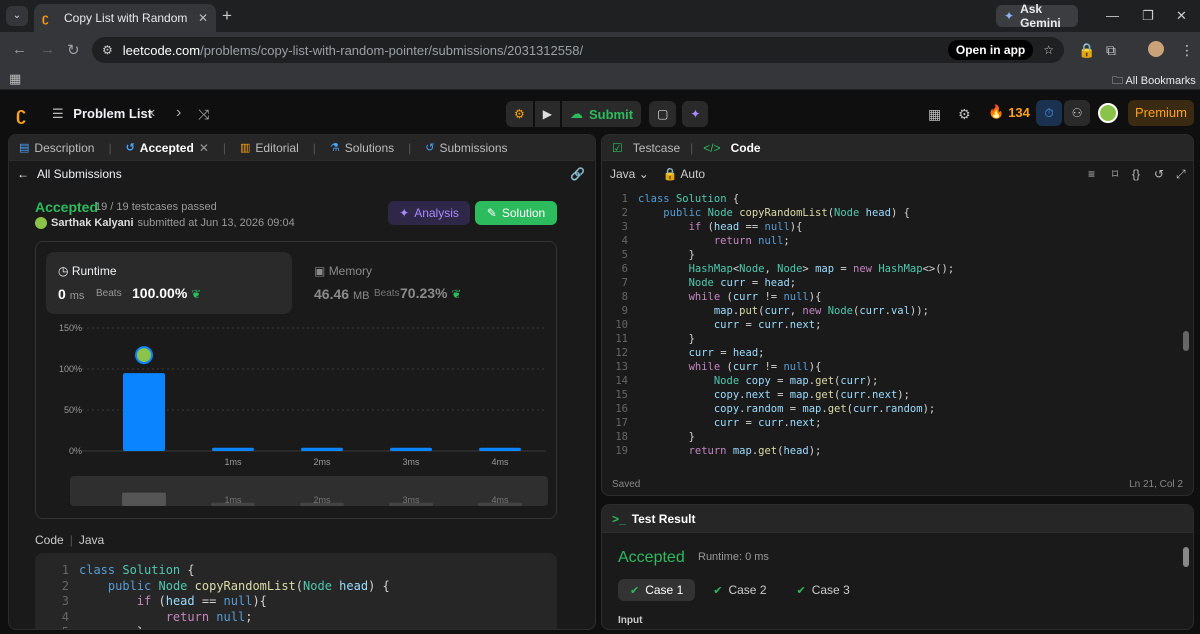  I want to click on tab-description-label: Description, so click(64, 147).